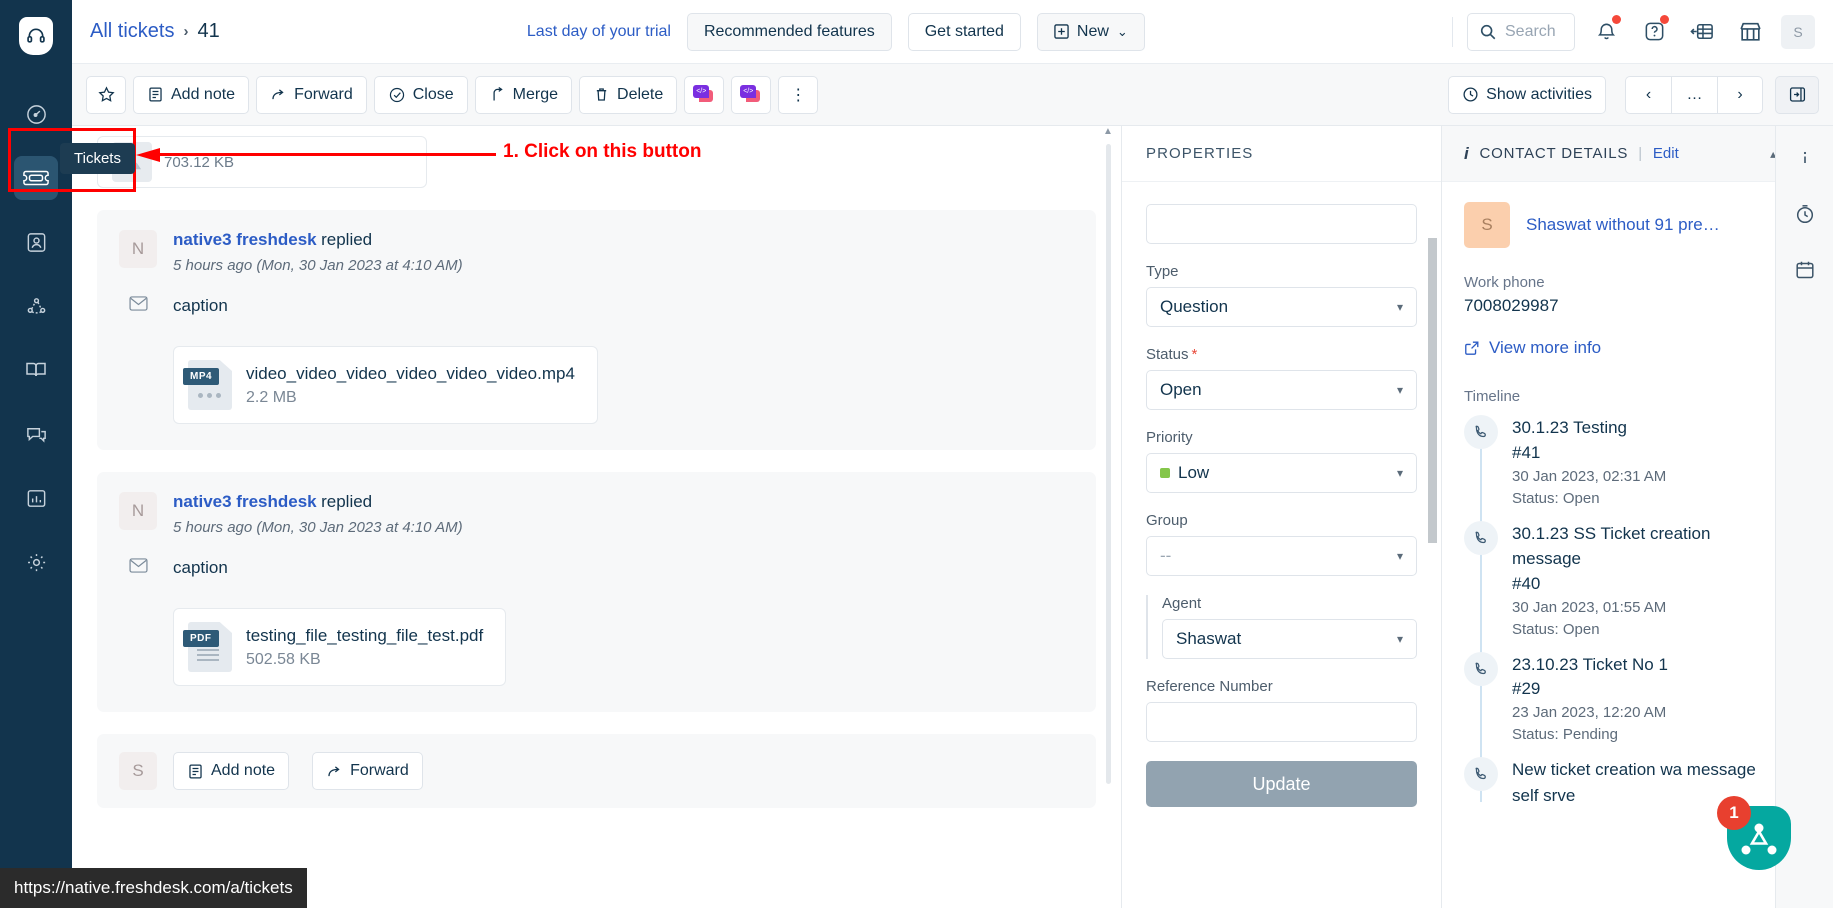 The image size is (1833, 908). Describe the element at coordinates (1090, 31) in the screenshot. I see `new-button: New ⌄` at that location.